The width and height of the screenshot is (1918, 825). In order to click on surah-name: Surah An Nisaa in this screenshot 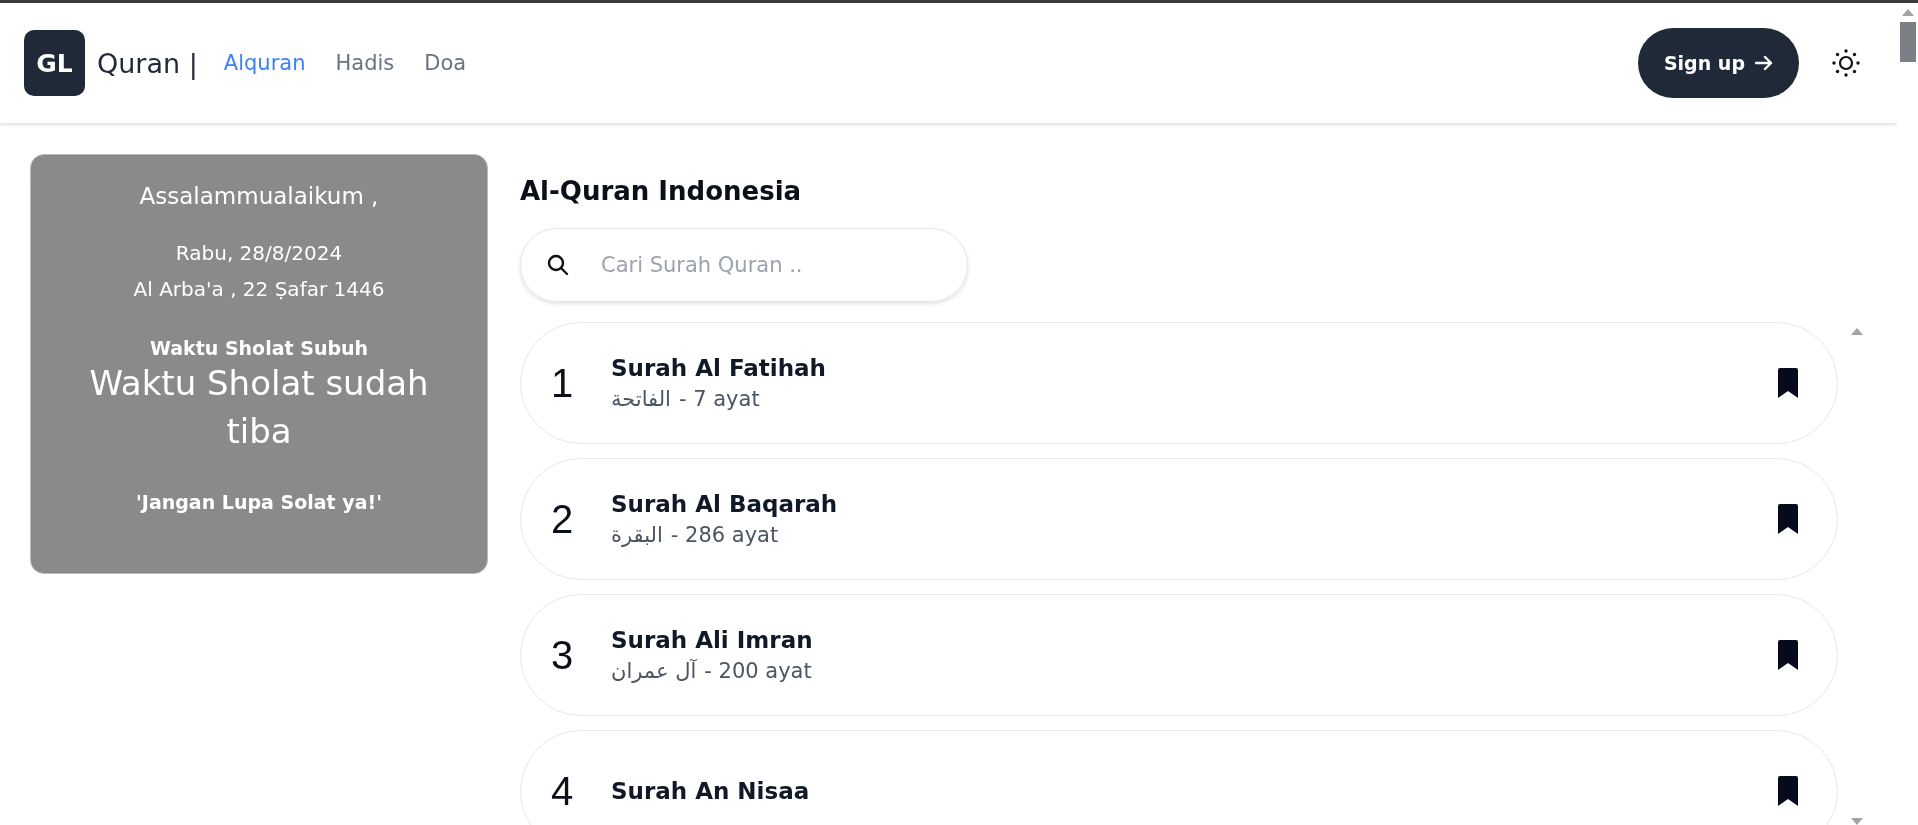, I will do `click(711, 791)`.